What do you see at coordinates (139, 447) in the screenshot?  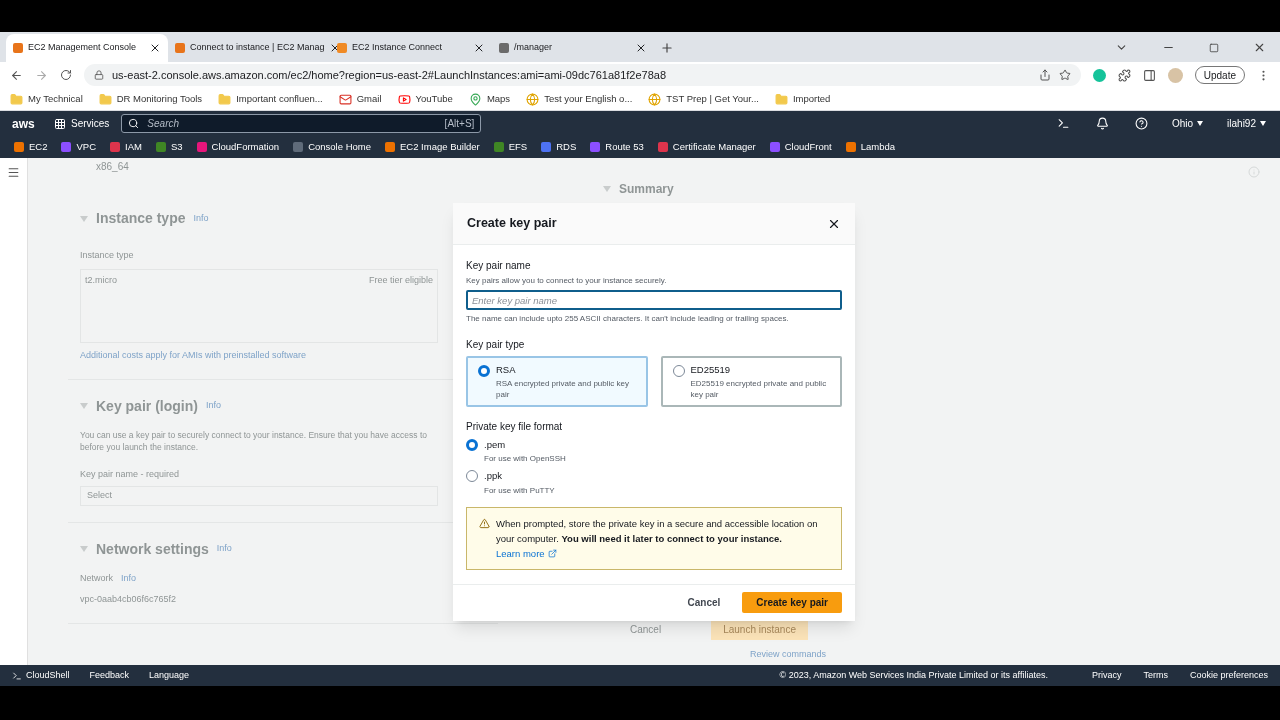 I see `description-text: before you launch the instance.` at bounding box center [139, 447].